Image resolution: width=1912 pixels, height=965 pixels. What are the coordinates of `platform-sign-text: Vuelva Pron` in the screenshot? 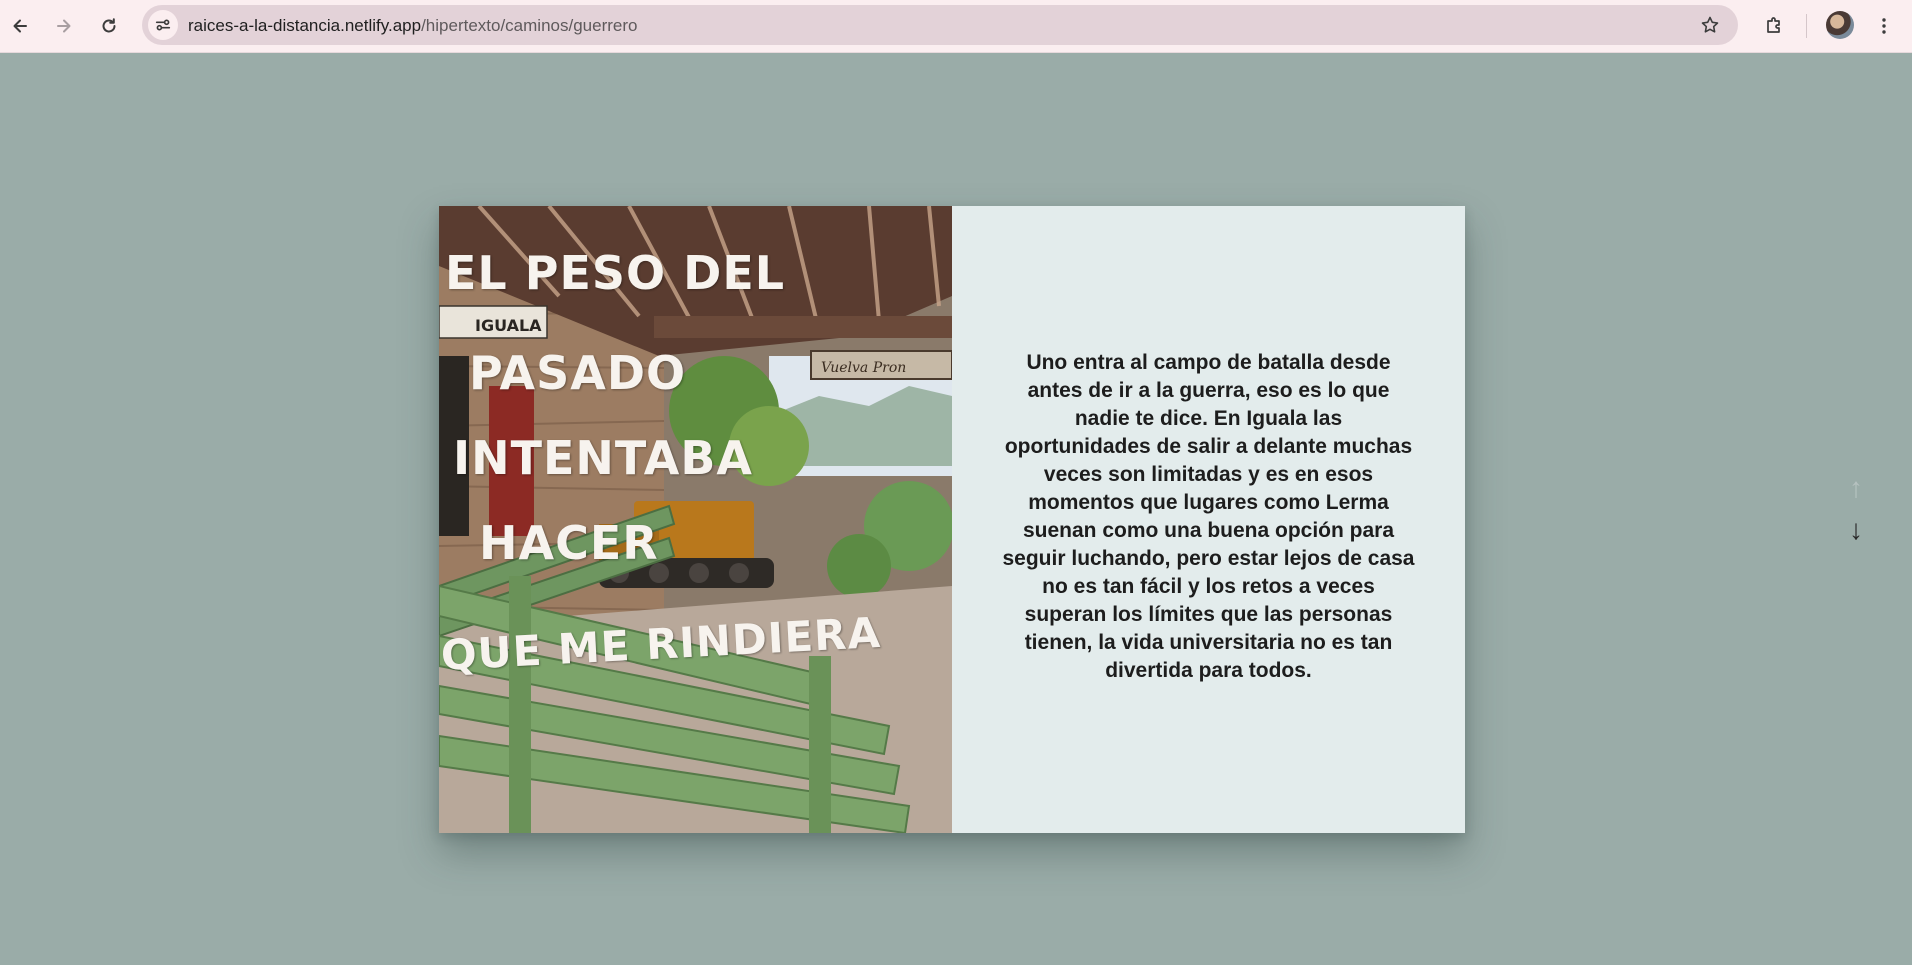 It's located at (863, 368).